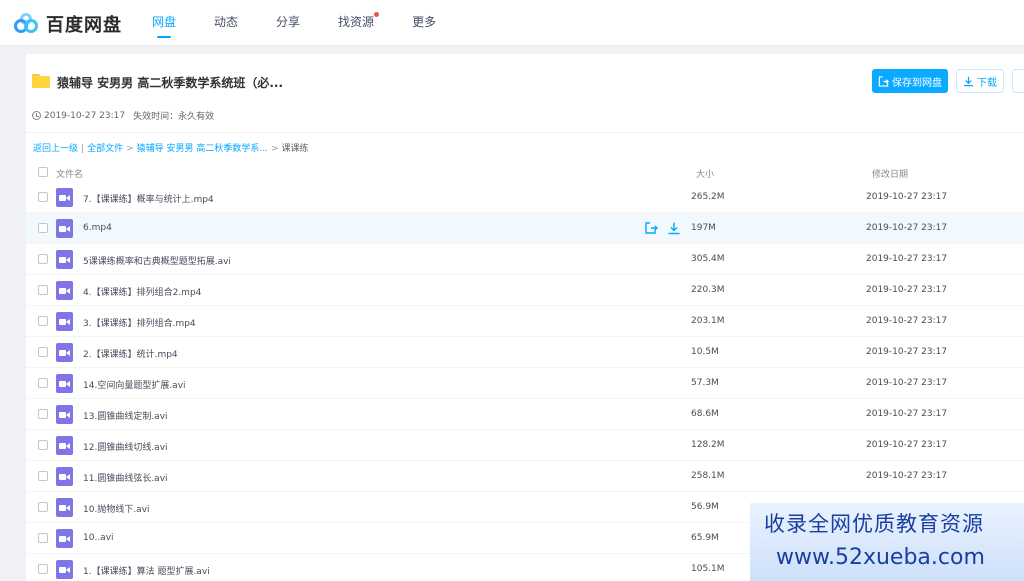  I want to click on file-size: 197M, so click(703, 228).